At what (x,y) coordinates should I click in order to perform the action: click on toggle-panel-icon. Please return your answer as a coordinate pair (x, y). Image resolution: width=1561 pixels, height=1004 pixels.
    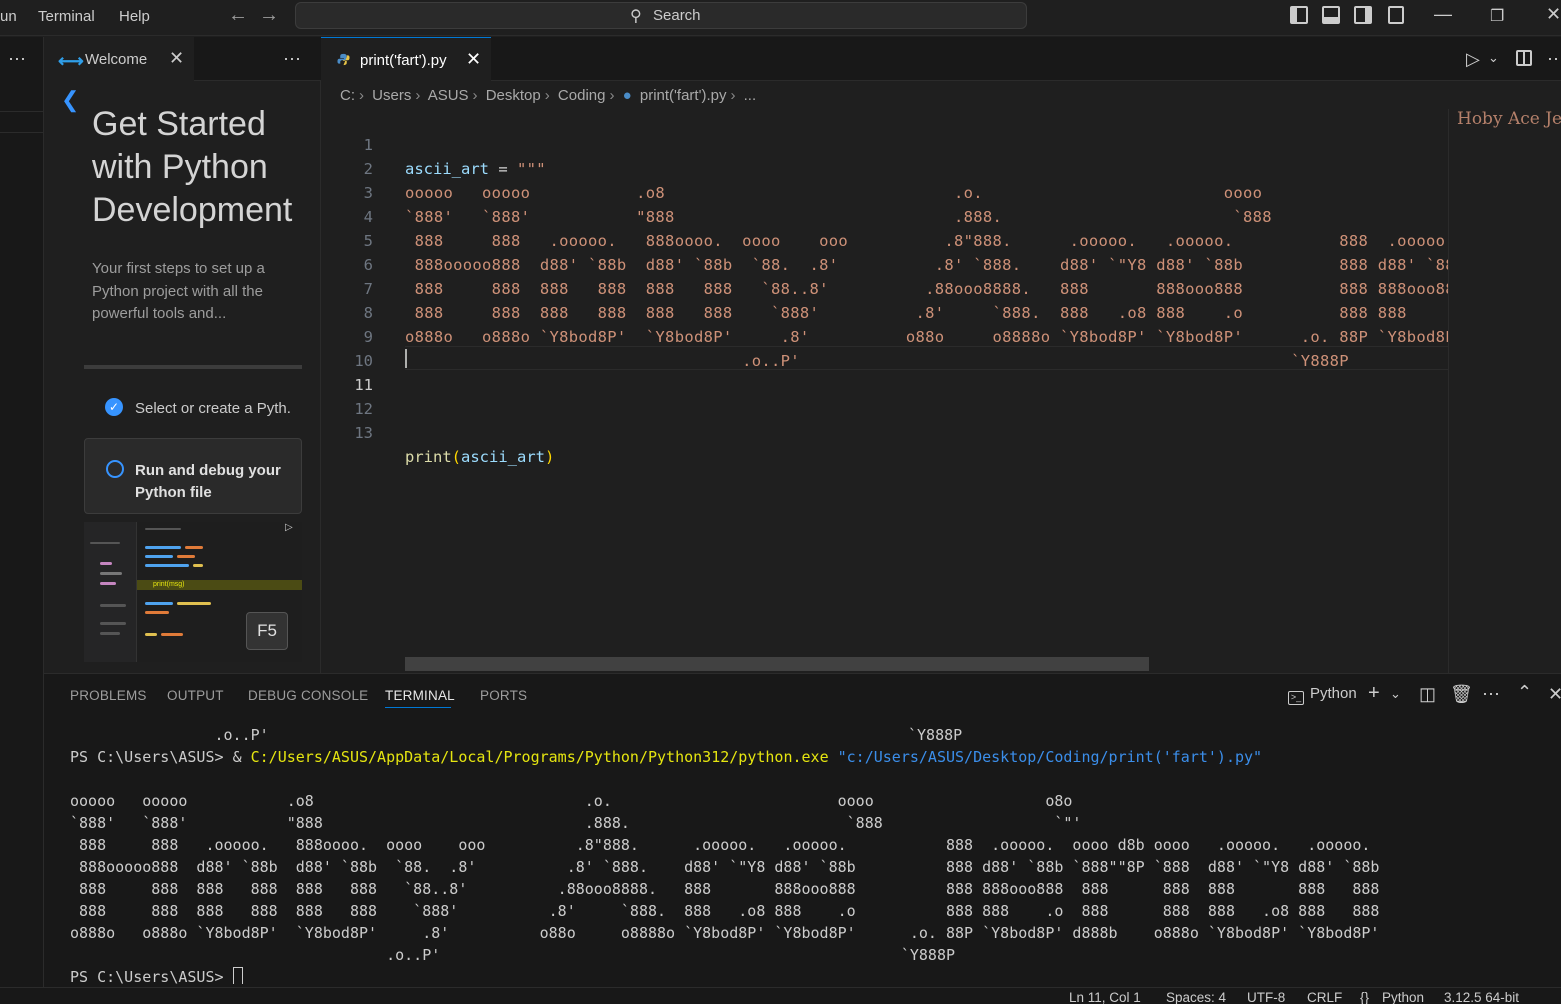
    Looking at the image, I should click on (1331, 15).